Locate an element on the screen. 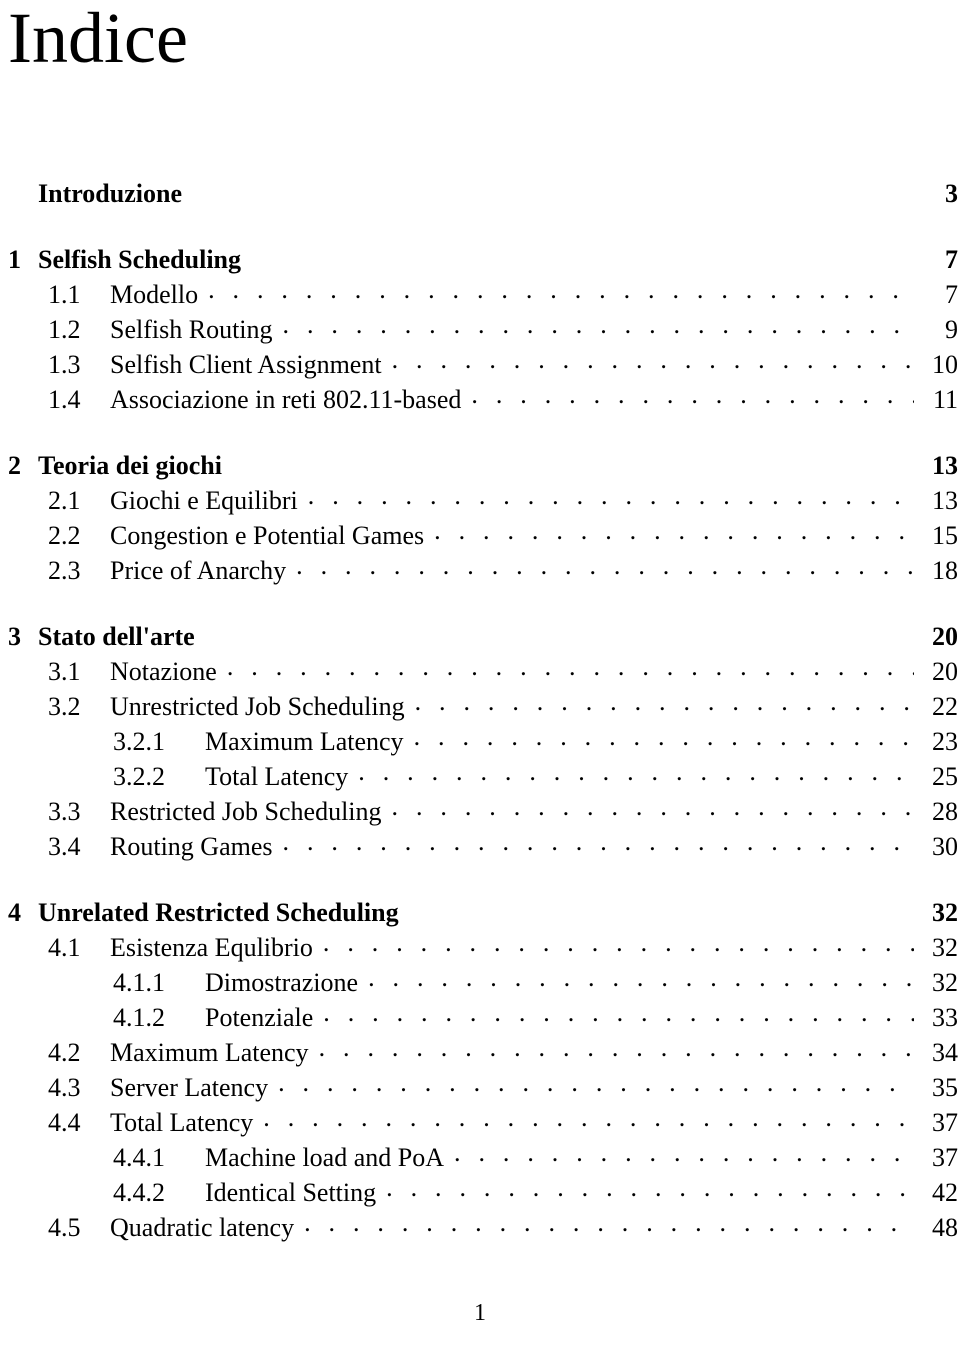 The height and width of the screenshot is (1348, 960). toc-entry-label: Unrestricted Job Scheduling is located at coordinates (257, 706).